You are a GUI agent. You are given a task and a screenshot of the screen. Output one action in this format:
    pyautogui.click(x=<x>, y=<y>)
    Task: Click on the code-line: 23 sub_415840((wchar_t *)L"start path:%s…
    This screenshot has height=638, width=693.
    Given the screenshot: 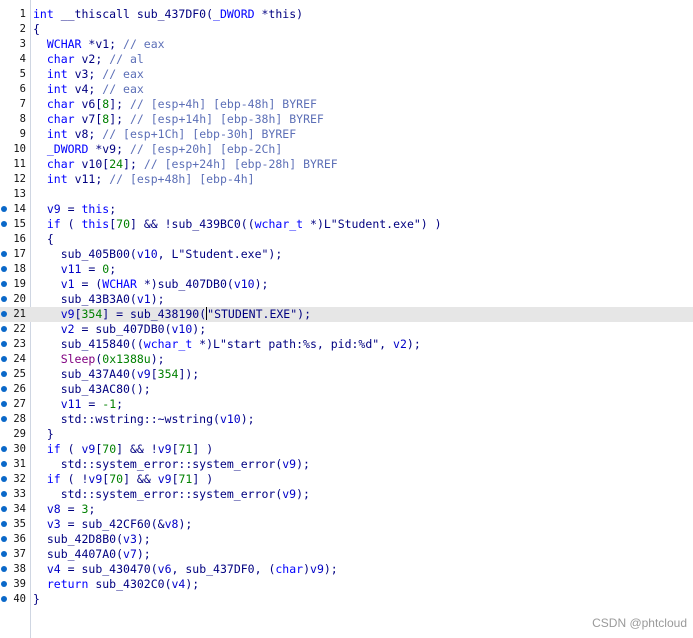 What is the action you would take?
    pyautogui.click(x=346, y=344)
    